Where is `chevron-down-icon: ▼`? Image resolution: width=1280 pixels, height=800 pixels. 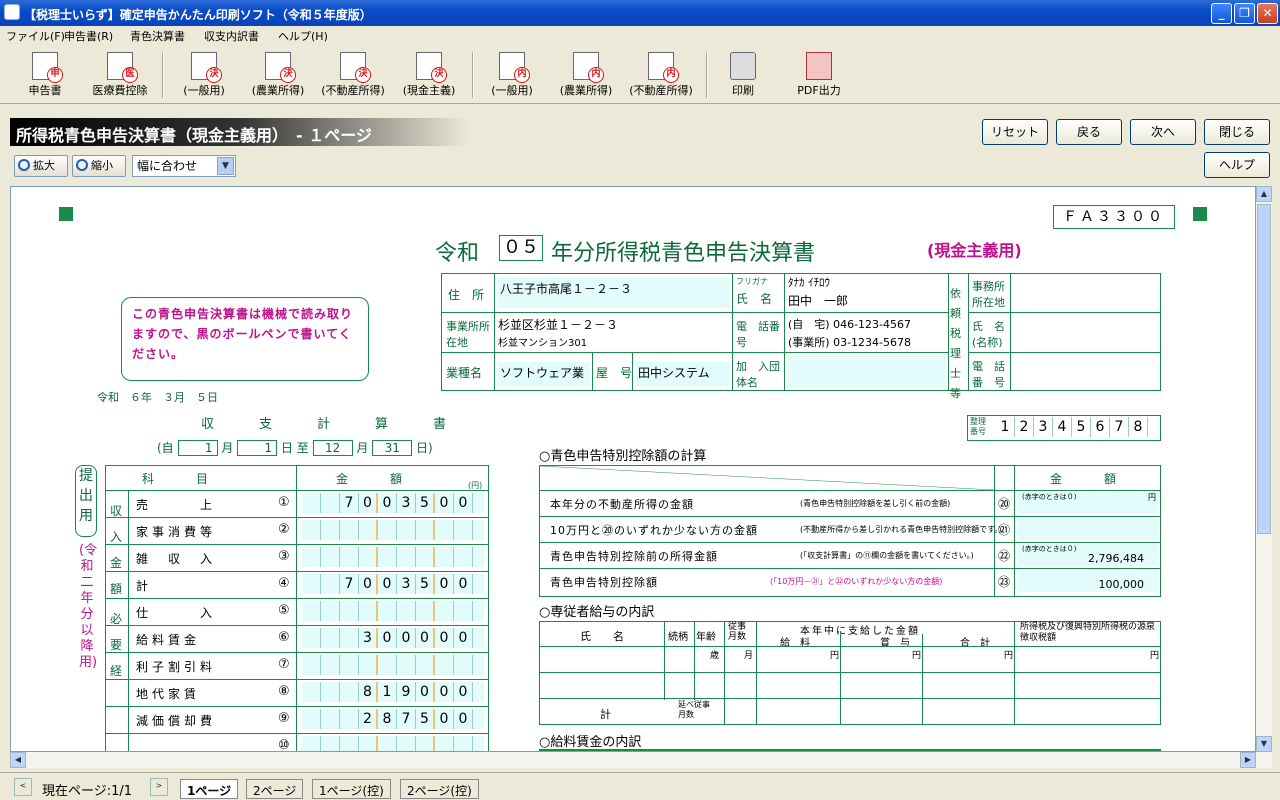 chevron-down-icon: ▼ is located at coordinates (225, 166).